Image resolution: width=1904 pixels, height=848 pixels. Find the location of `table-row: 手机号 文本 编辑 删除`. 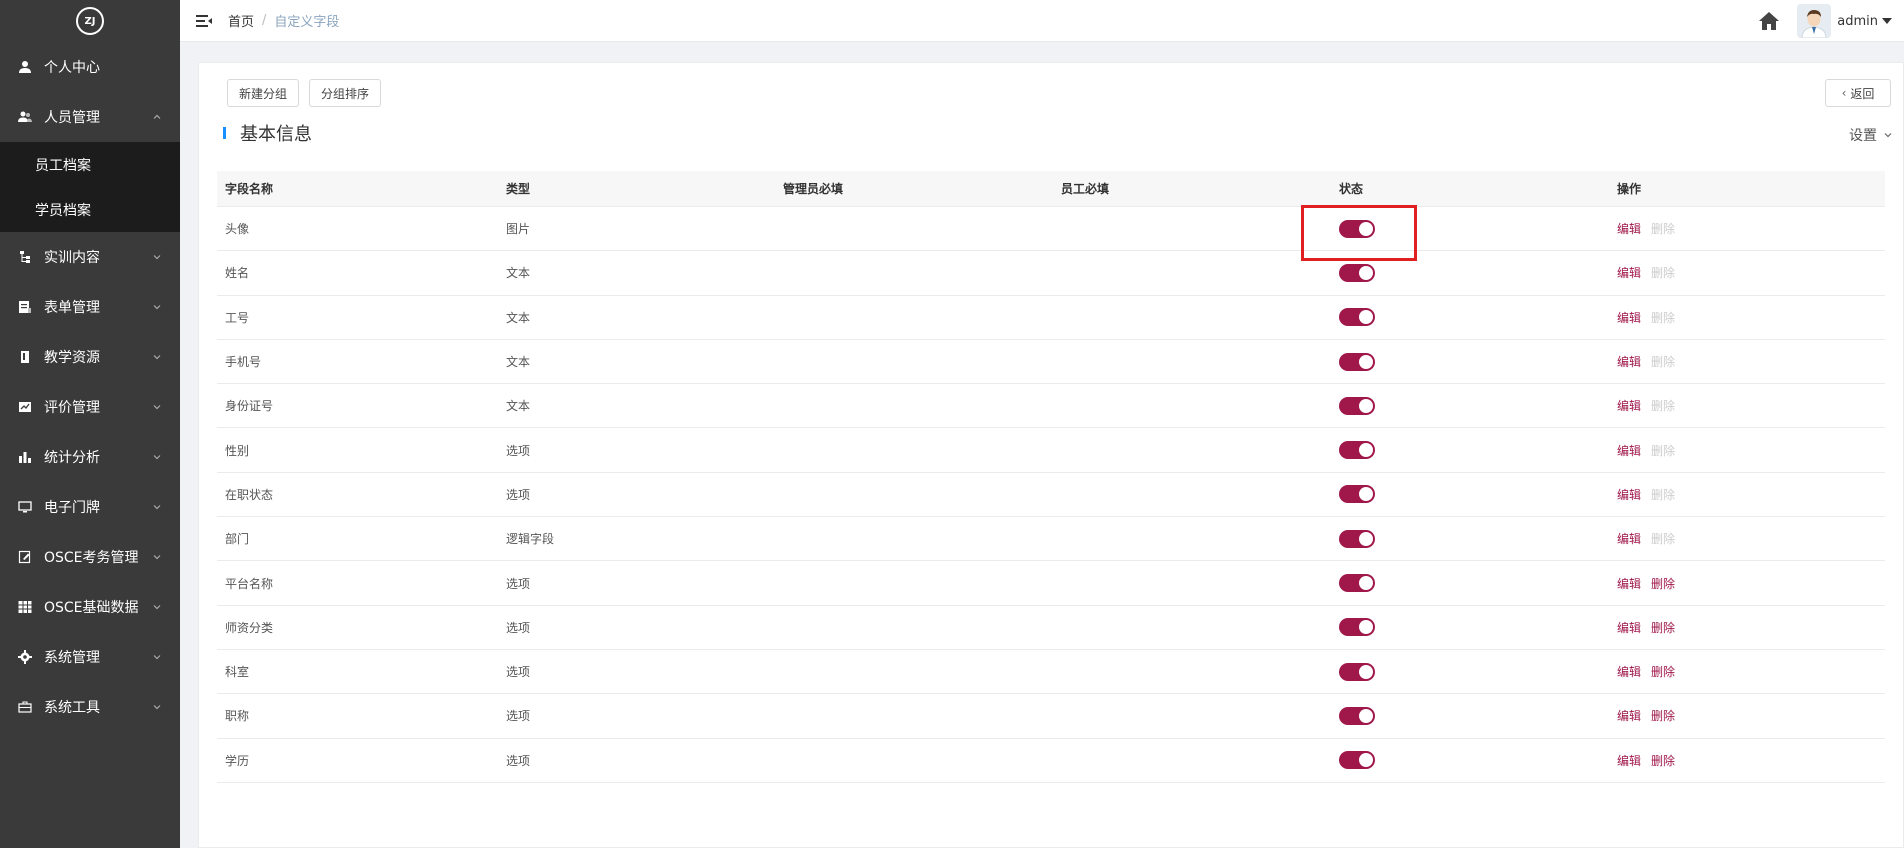

table-row: 手机号 文本 编辑 删除 is located at coordinates (1051, 362).